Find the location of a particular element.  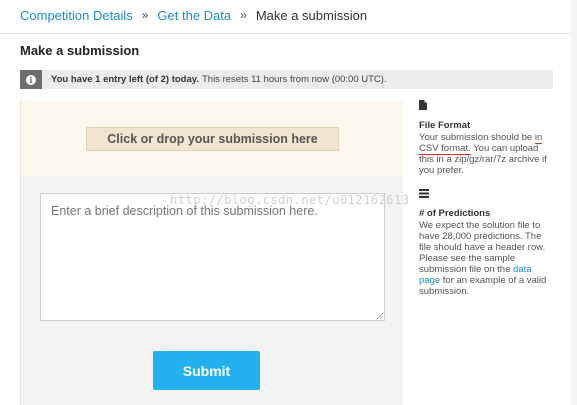

breadcrumb-get-the-data: Get the Data is located at coordinates (194, 15).